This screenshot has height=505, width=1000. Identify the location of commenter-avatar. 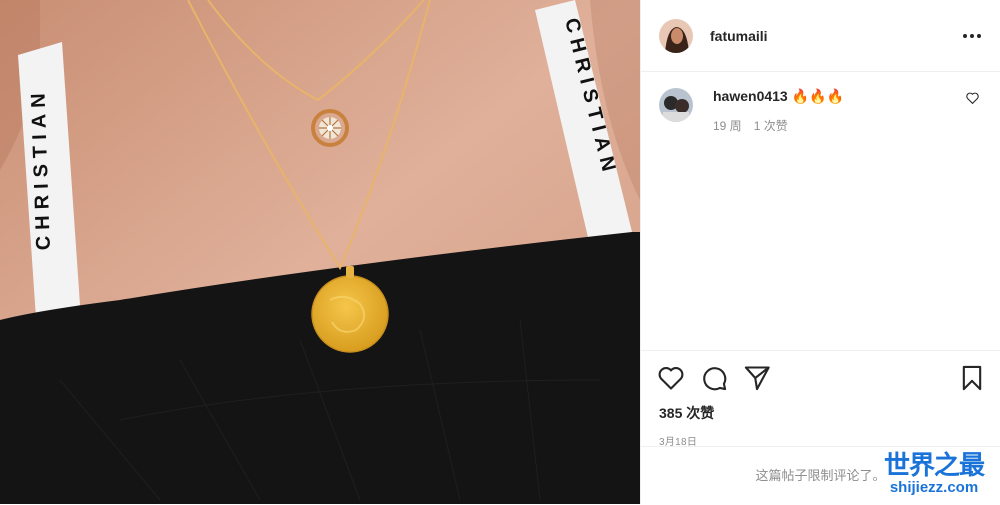
(676, 105).